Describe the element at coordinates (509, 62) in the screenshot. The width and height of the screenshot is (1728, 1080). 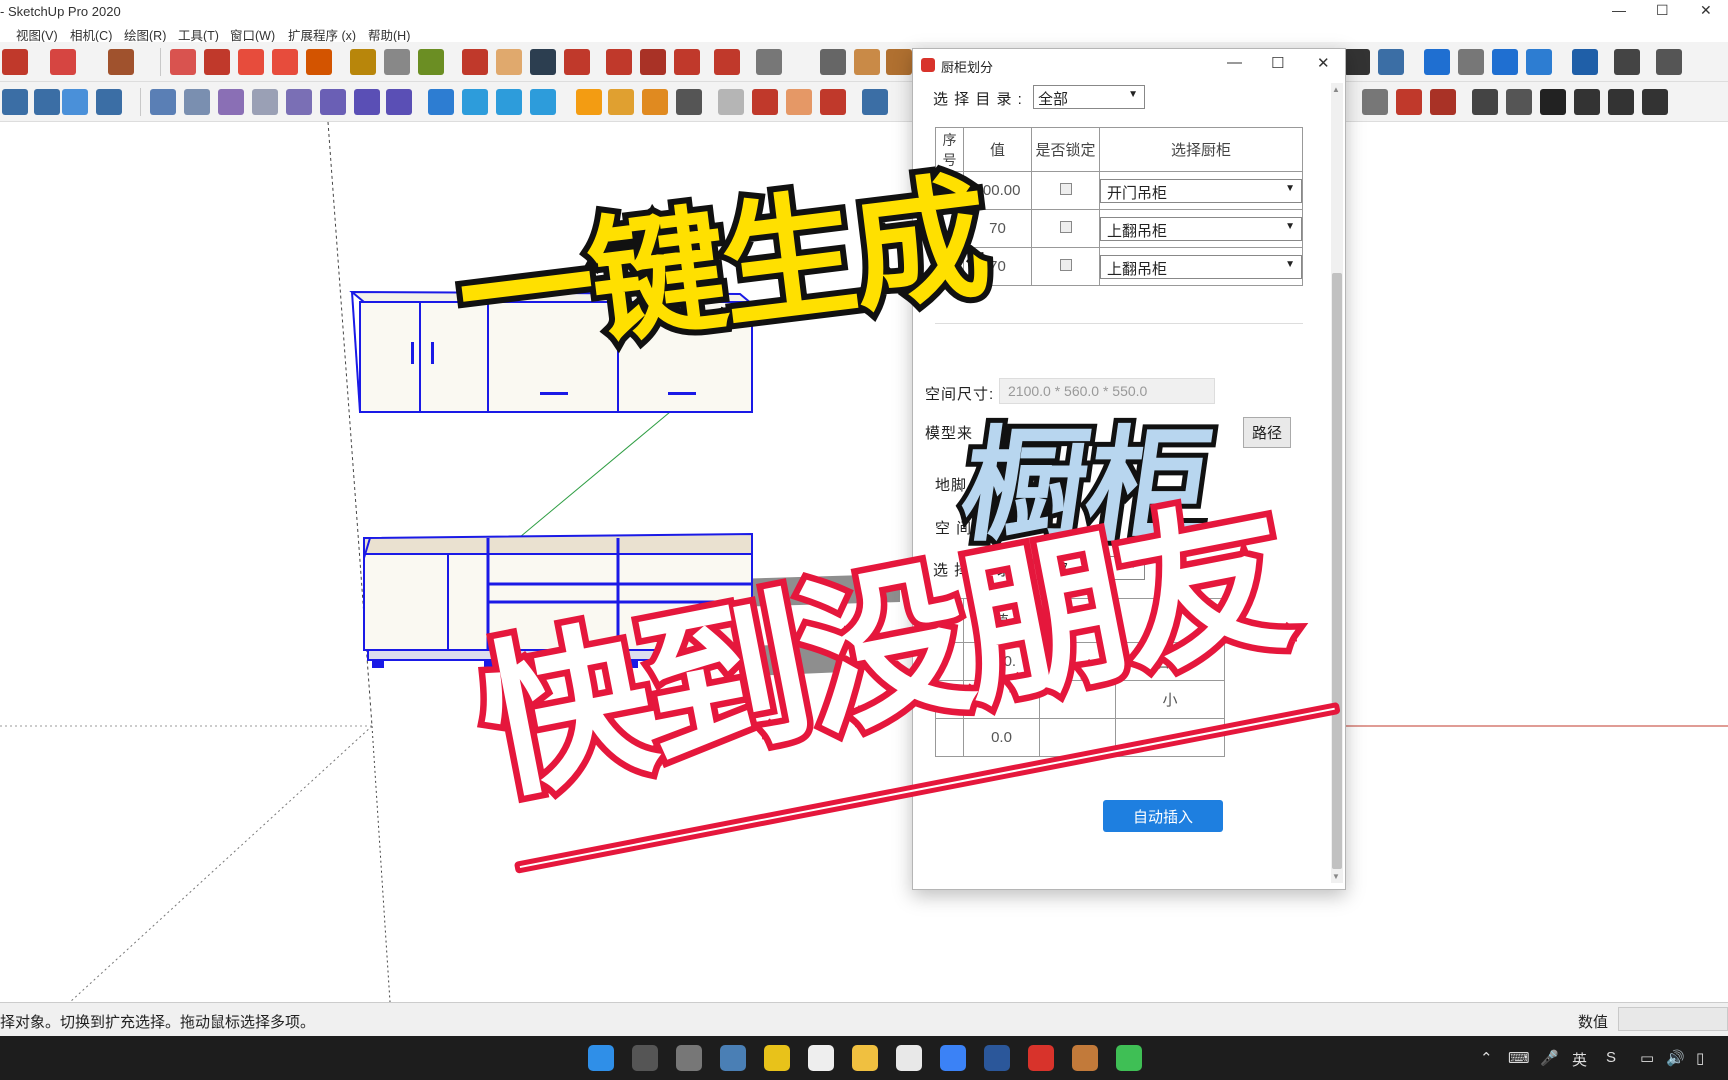
I see `pan-icon` at that location.